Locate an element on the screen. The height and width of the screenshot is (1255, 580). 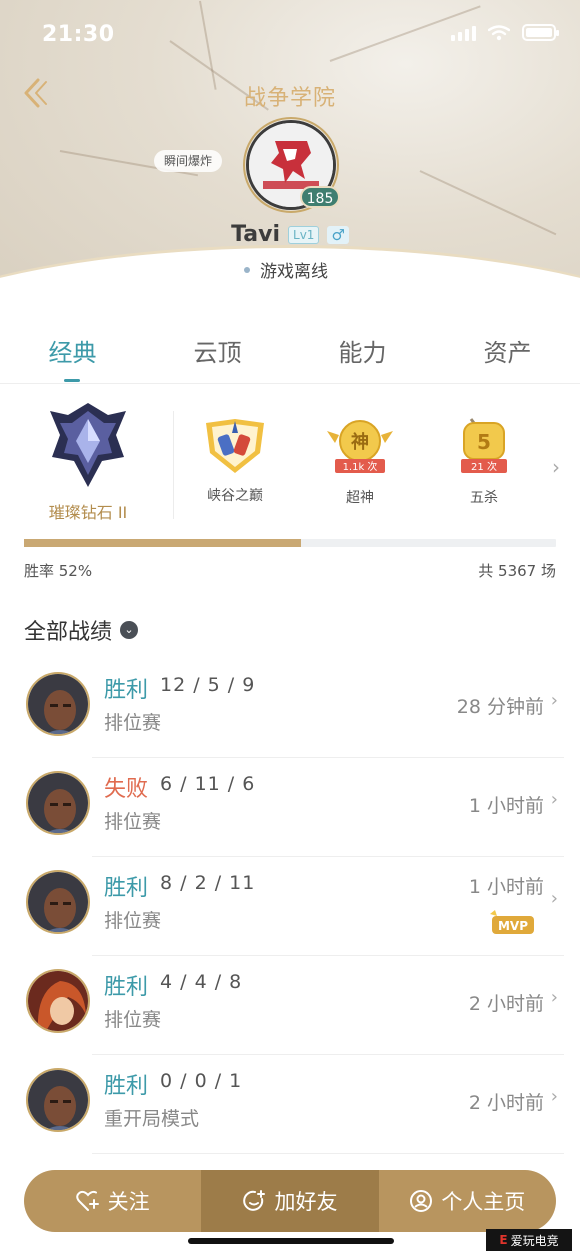
win-rate-bar is located at coordinates (290, 543).